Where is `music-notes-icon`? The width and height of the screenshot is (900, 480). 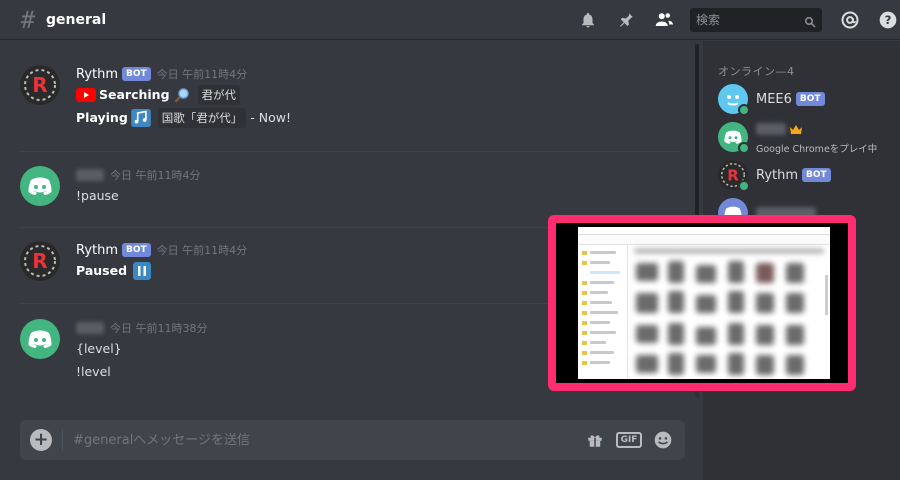 music-notes-icon is located at coordinates (140, 117).